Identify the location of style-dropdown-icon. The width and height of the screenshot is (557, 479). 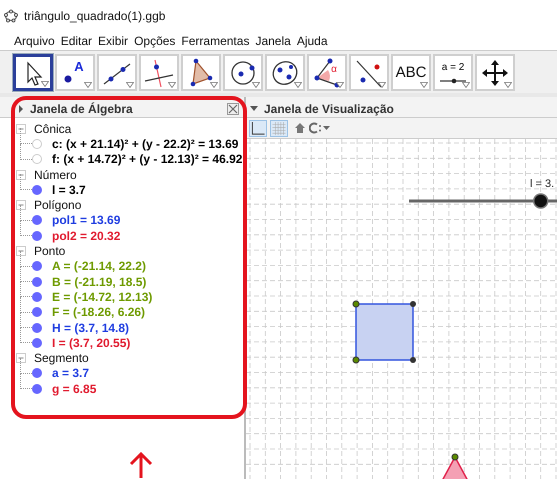
(320, 128).